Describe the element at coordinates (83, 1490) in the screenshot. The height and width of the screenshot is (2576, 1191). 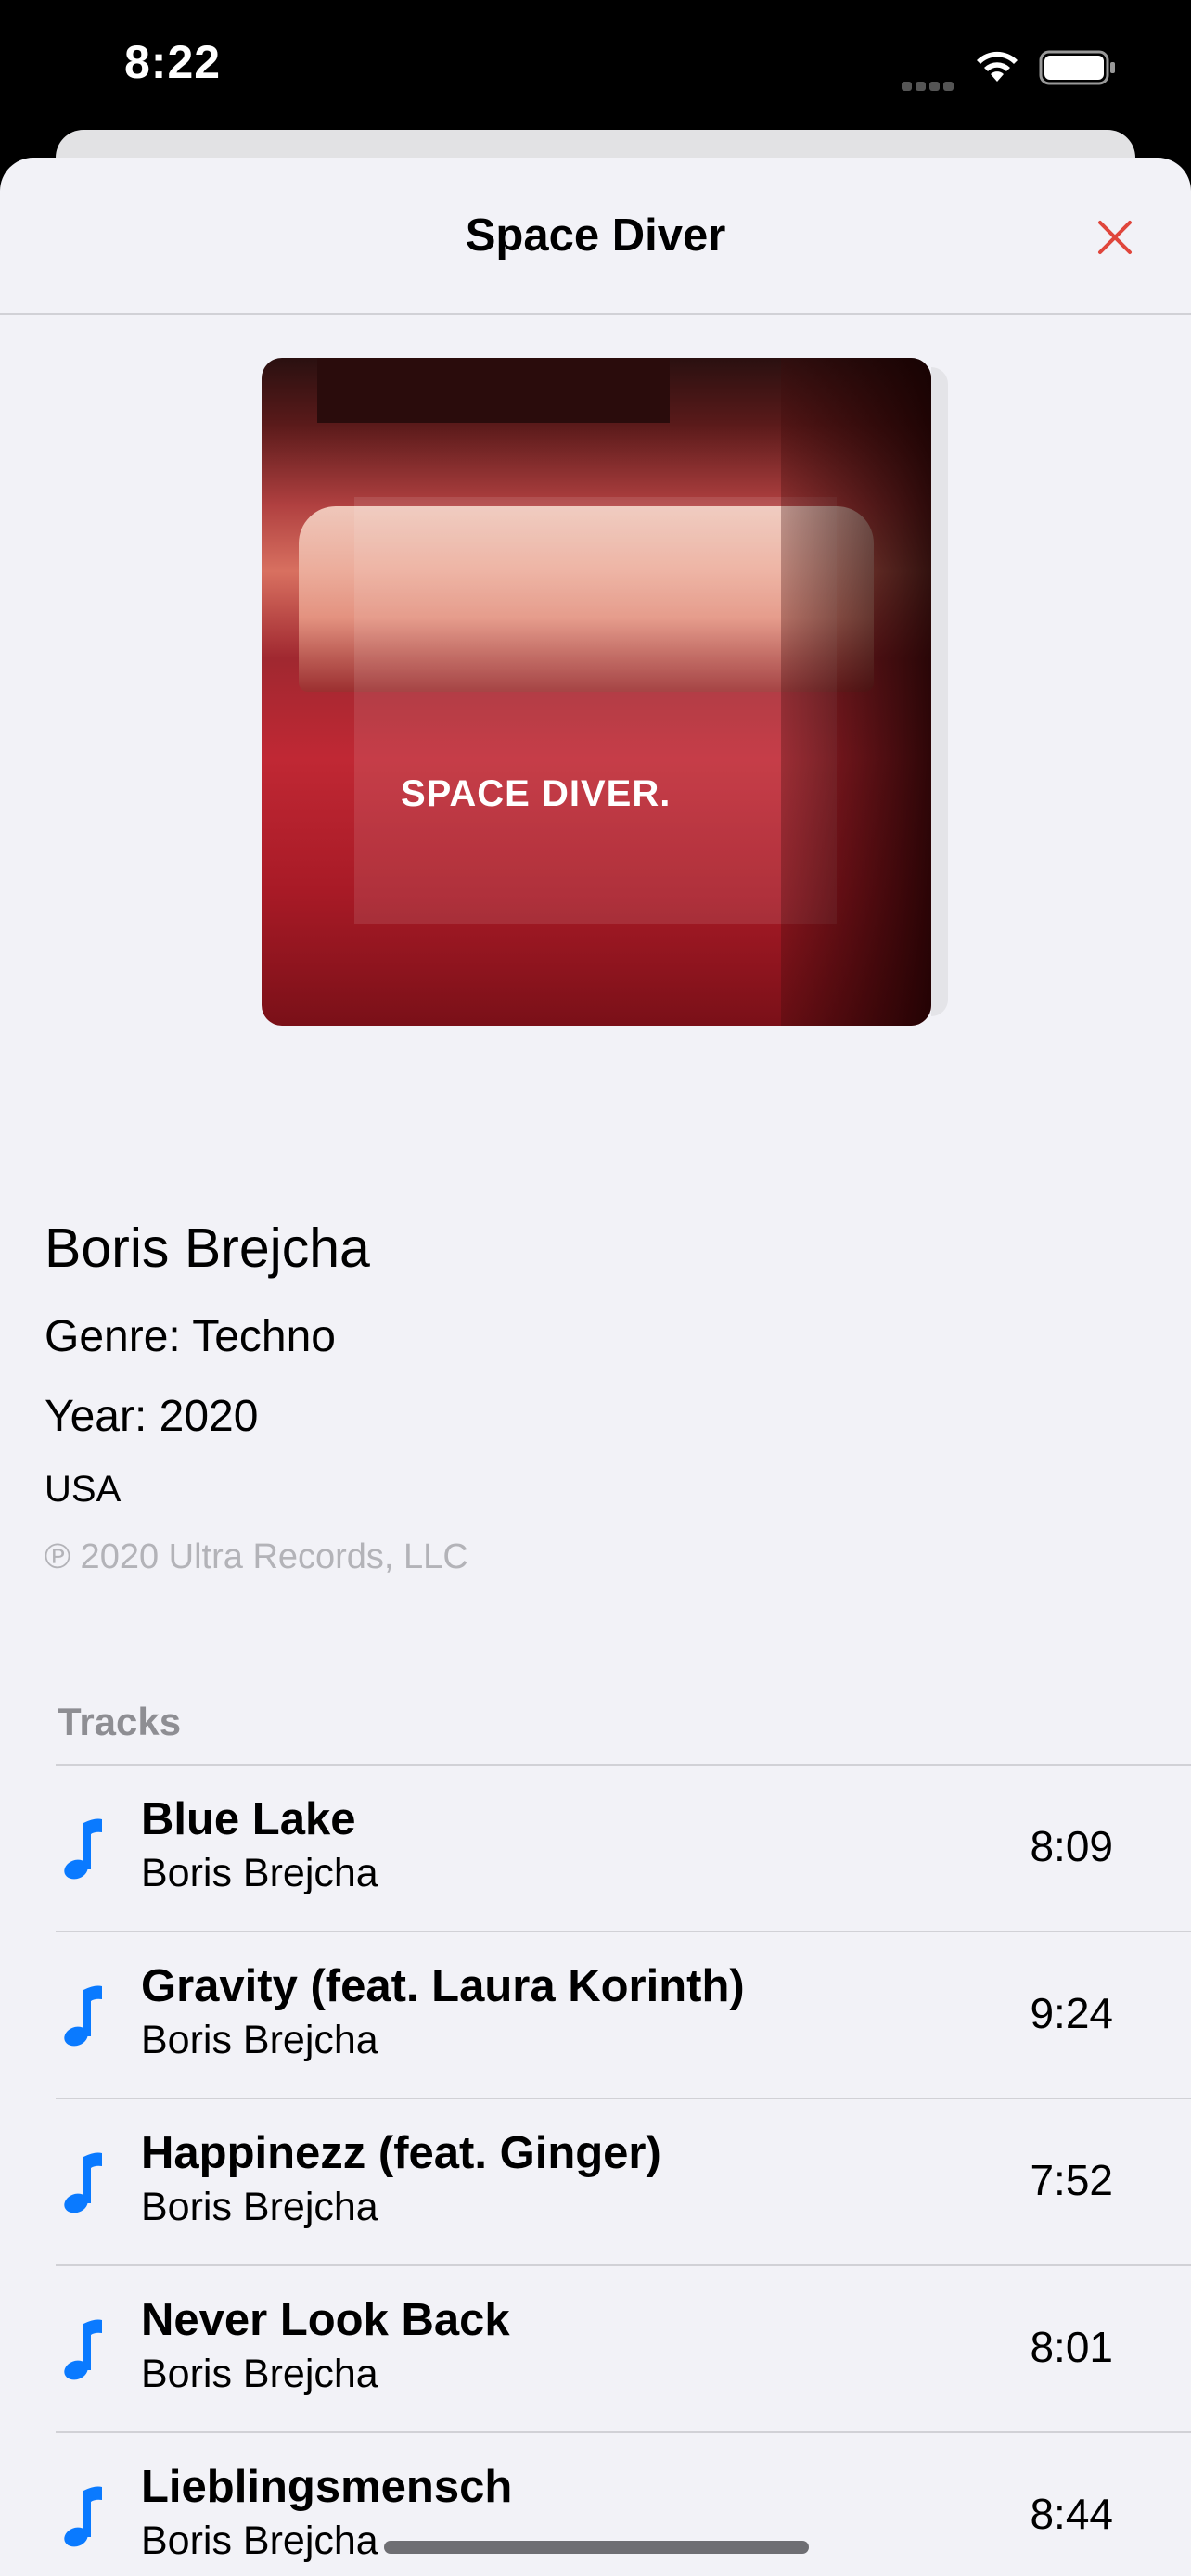
I see `album-country: USA` at that location.